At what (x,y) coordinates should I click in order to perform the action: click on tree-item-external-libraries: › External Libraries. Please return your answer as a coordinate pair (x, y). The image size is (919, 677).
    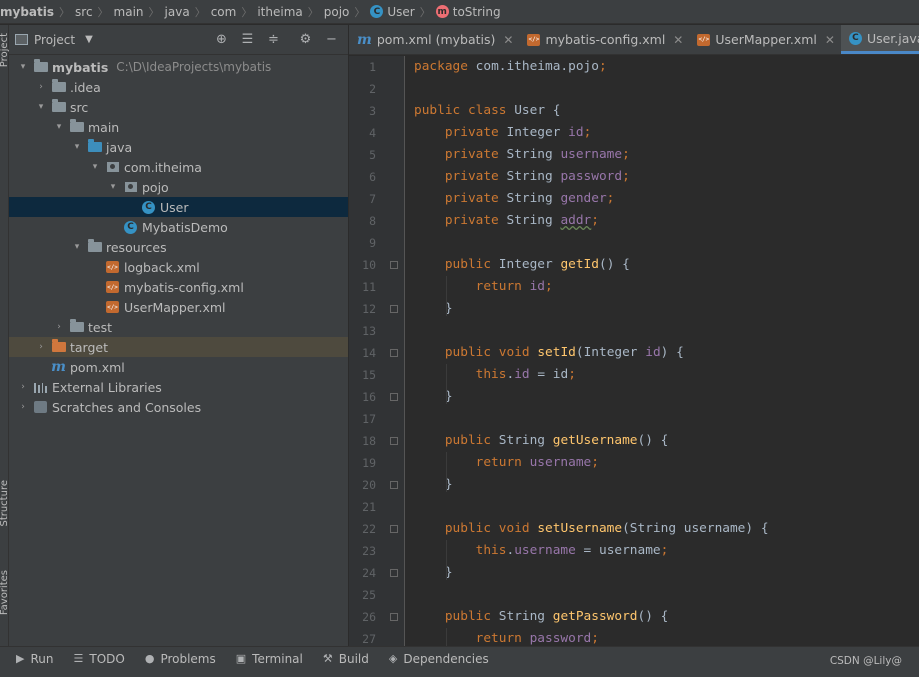
    Looking at the image, I should click on (178, 387).